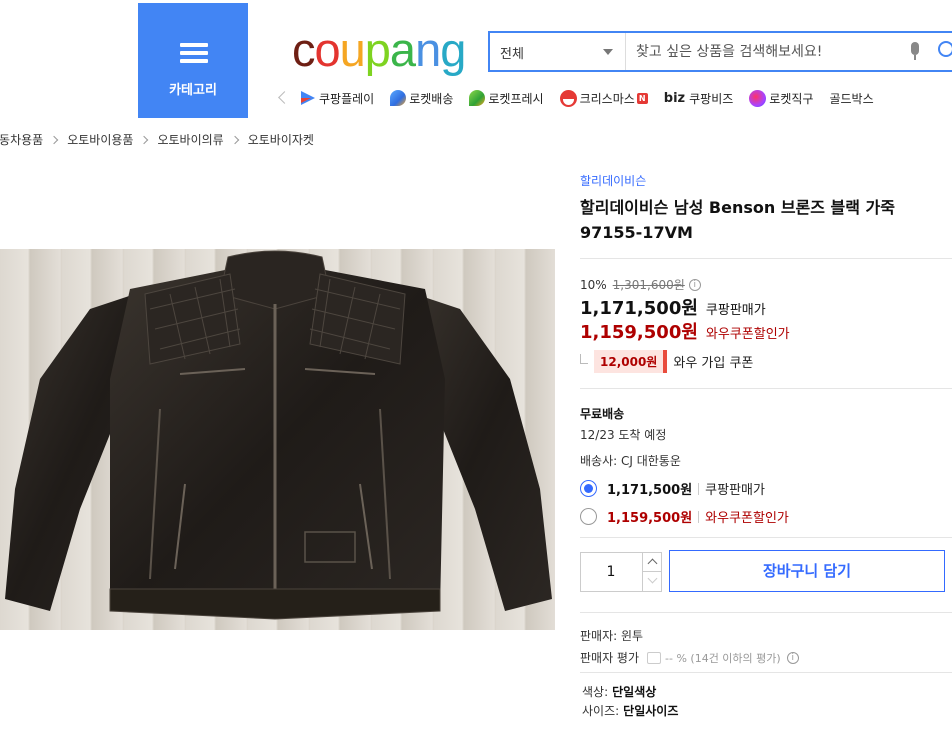  What do you see at coordinates (630, 461) in the screenshot?
I see `carrier: 배송사: CJ 대한통운` at bounding box center [630, 461].